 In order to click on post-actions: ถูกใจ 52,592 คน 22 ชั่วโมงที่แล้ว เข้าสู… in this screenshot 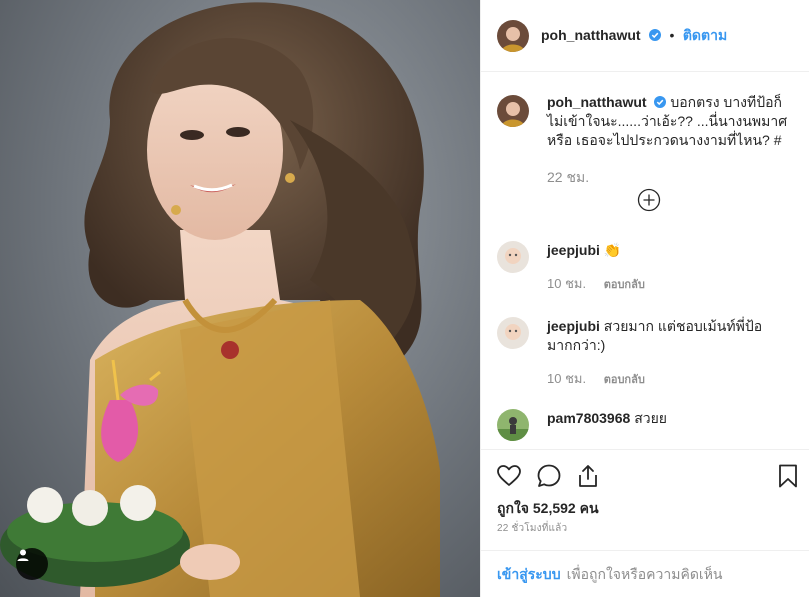, I will do `click(645, 523)`.